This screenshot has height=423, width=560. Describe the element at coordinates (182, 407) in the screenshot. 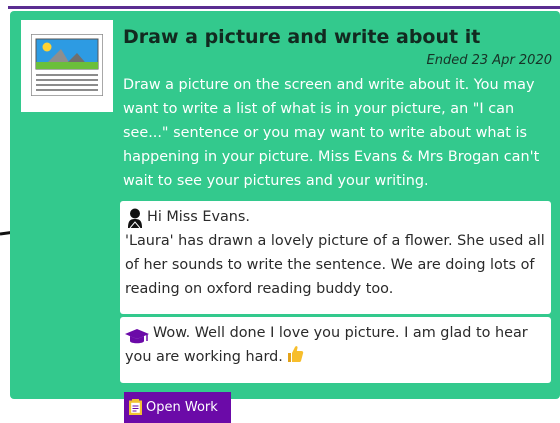

I see `open-work-label: Open Work` at that location.